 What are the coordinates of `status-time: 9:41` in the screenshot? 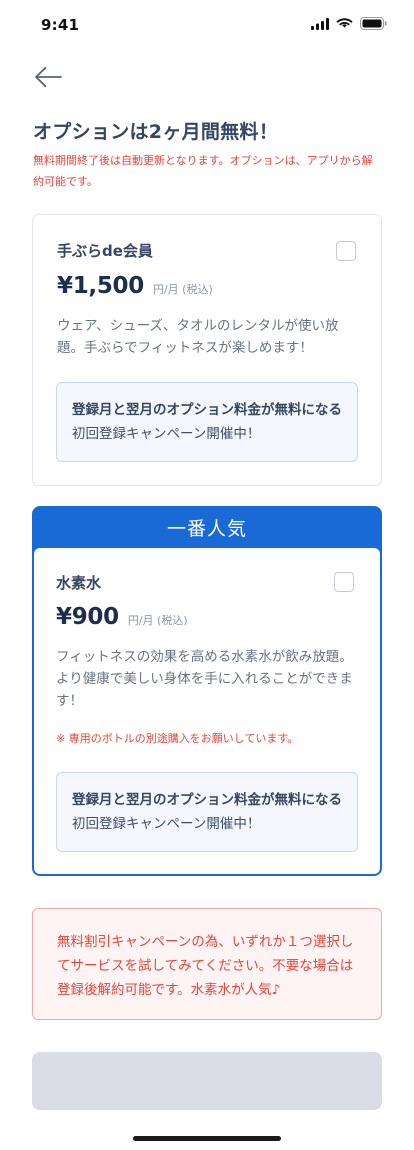 It's located at (60, 25).